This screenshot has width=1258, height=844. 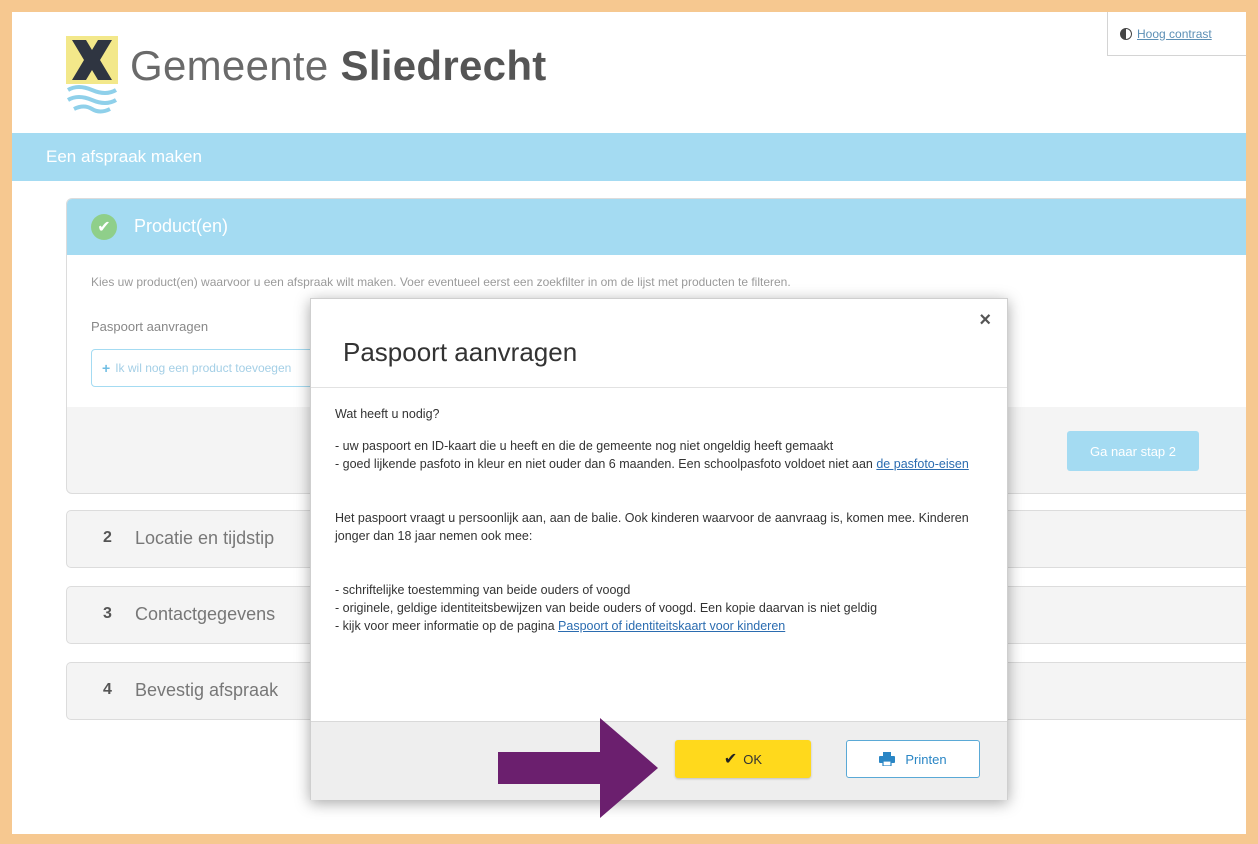 I want to click on step-products-header: ✔ Product(en), so click(x=656, y=227).